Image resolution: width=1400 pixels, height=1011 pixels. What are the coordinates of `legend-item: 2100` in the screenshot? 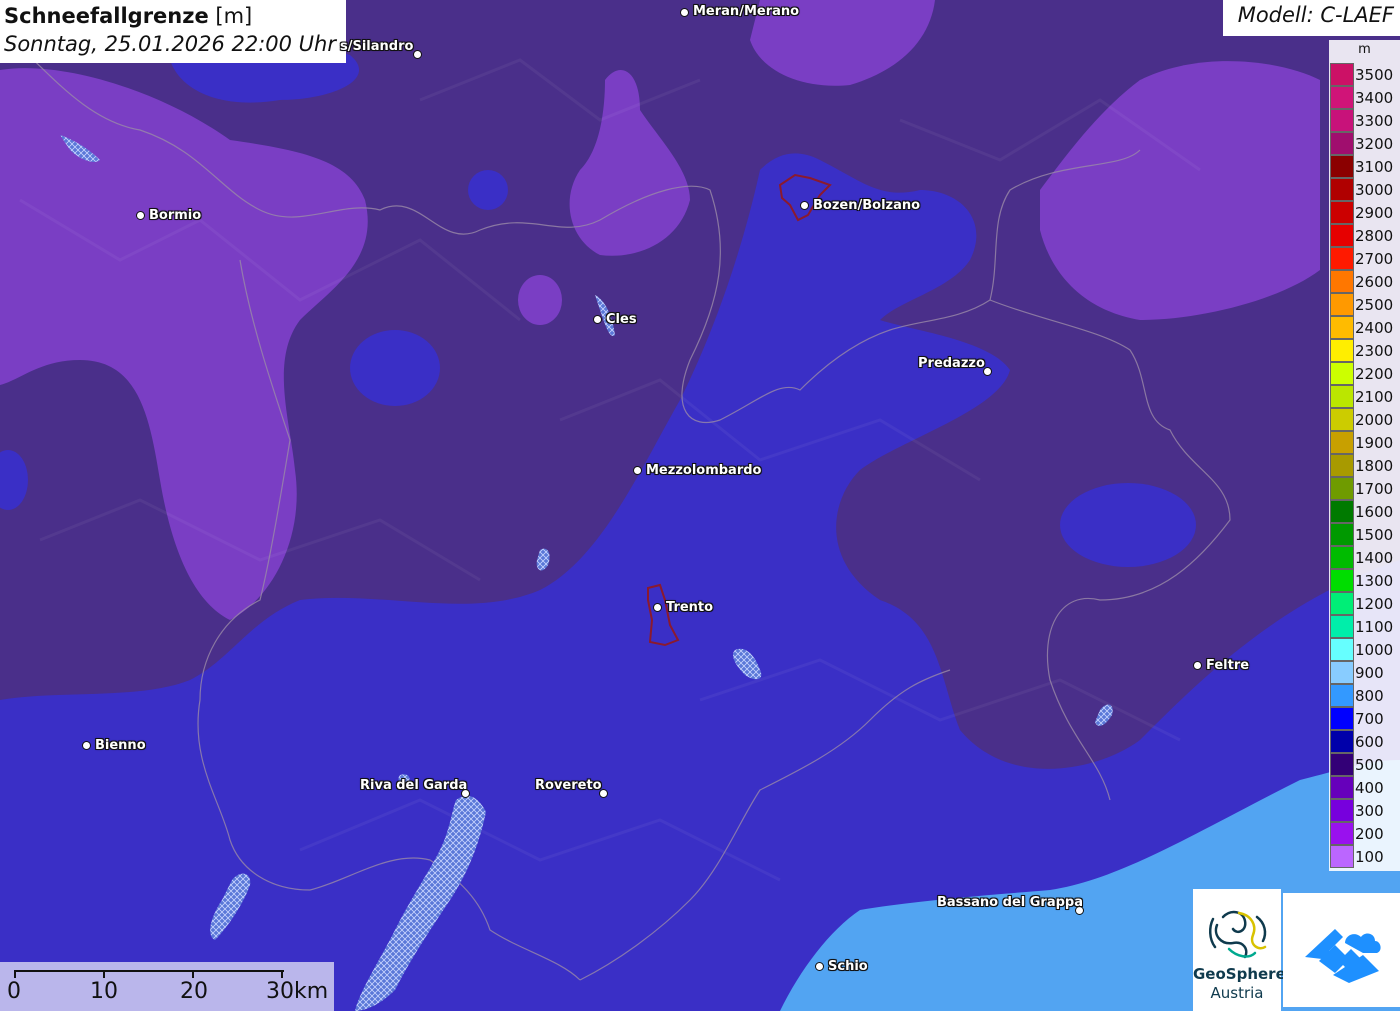 It's located at (1364, 396).